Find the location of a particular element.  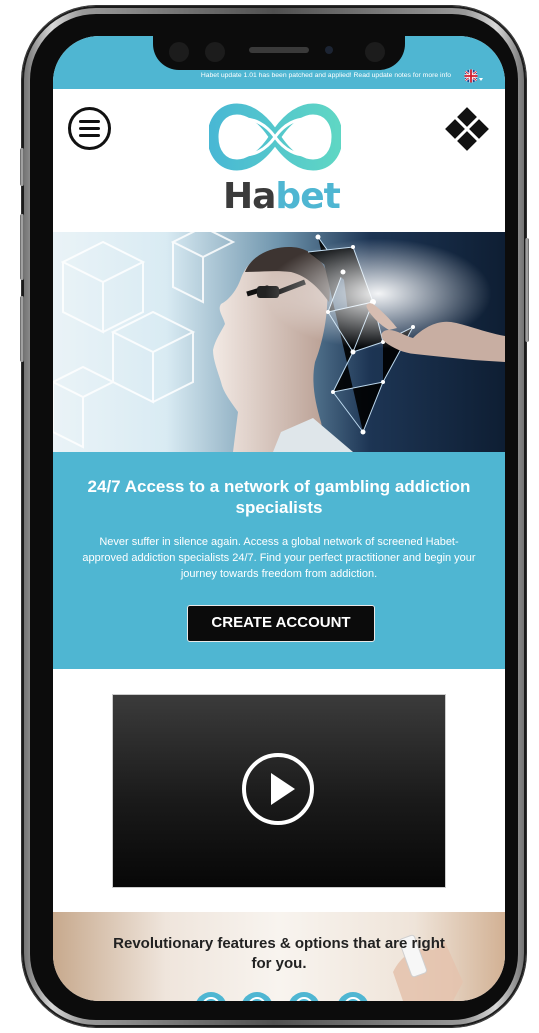

site-header: Habet is located at coordinates (279, 160).